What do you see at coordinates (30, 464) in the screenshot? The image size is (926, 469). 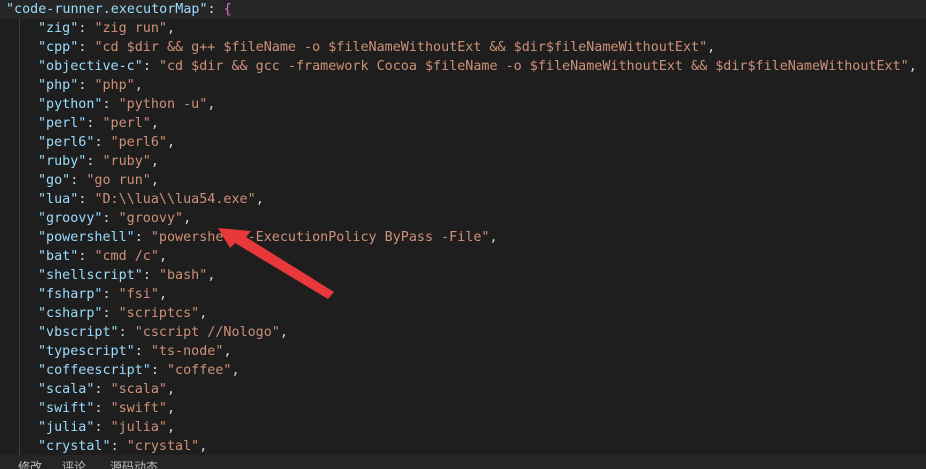 I see `tab-changes: 修改` at bounding box center [30, 464].